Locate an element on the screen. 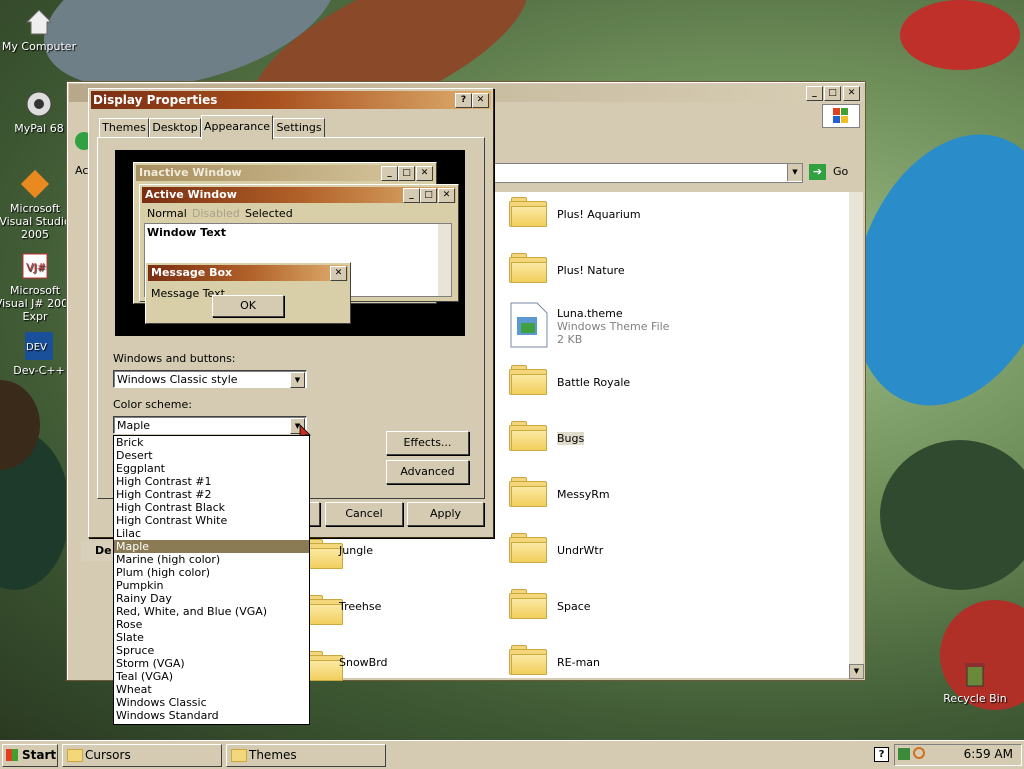 The image size is (1024, 769). desktop-icon-visual-studio: Microsoft Visual Studio 2005 is located at coordinates (38, 204).